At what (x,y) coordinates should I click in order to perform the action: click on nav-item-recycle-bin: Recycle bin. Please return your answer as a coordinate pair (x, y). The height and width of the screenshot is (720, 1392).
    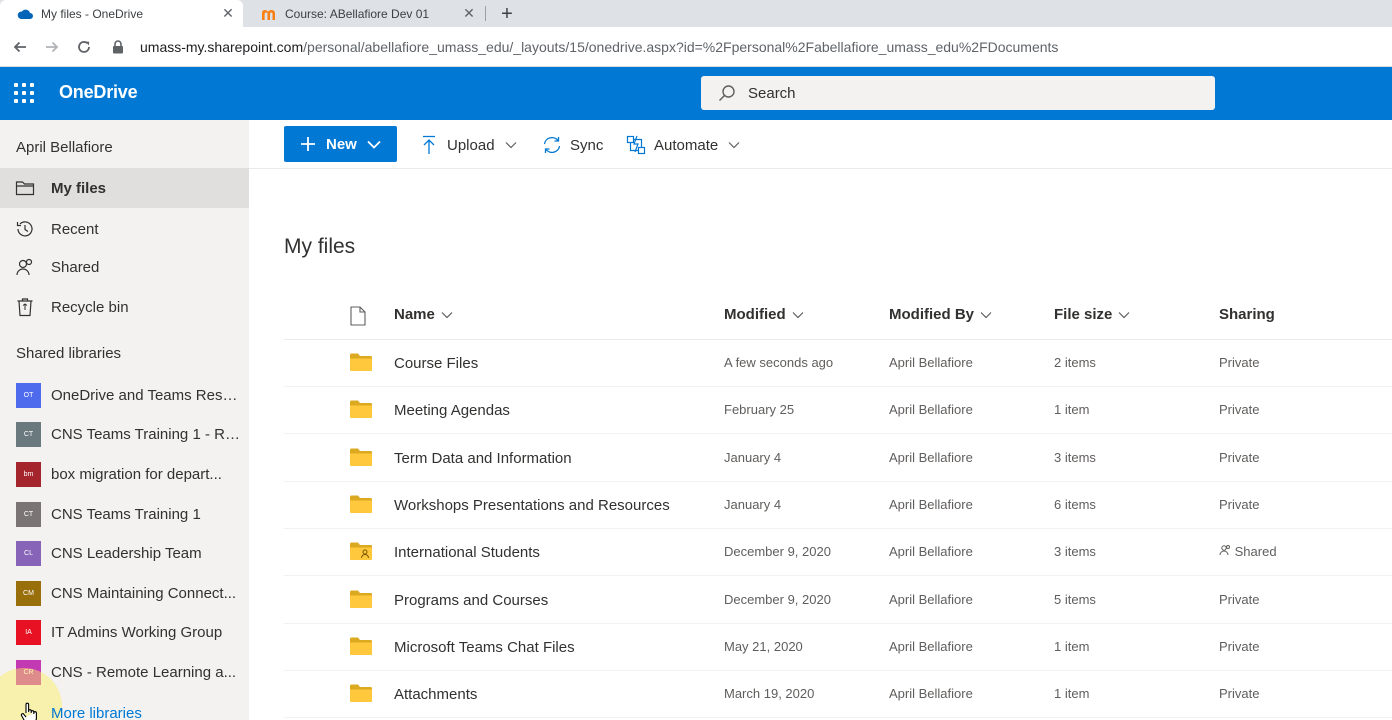
    Looking at the image, I should click on (124, 307).